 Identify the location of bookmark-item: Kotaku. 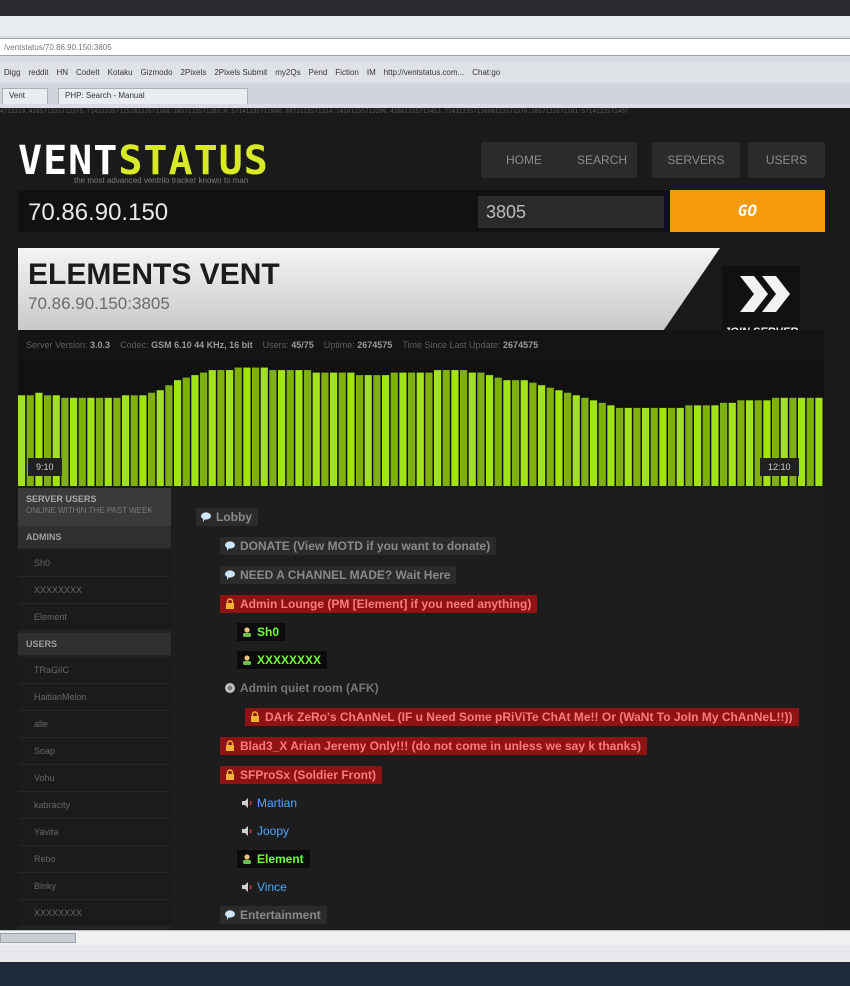
(120, 72).